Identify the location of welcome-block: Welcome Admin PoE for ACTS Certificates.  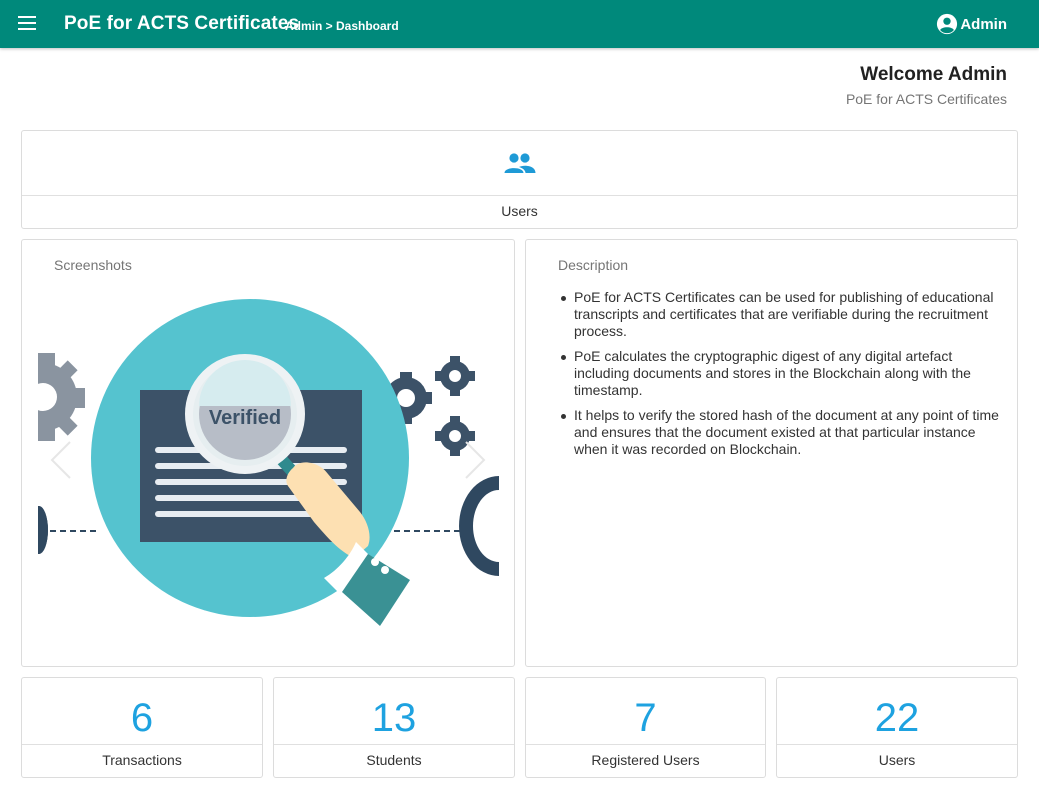
(926, 85).